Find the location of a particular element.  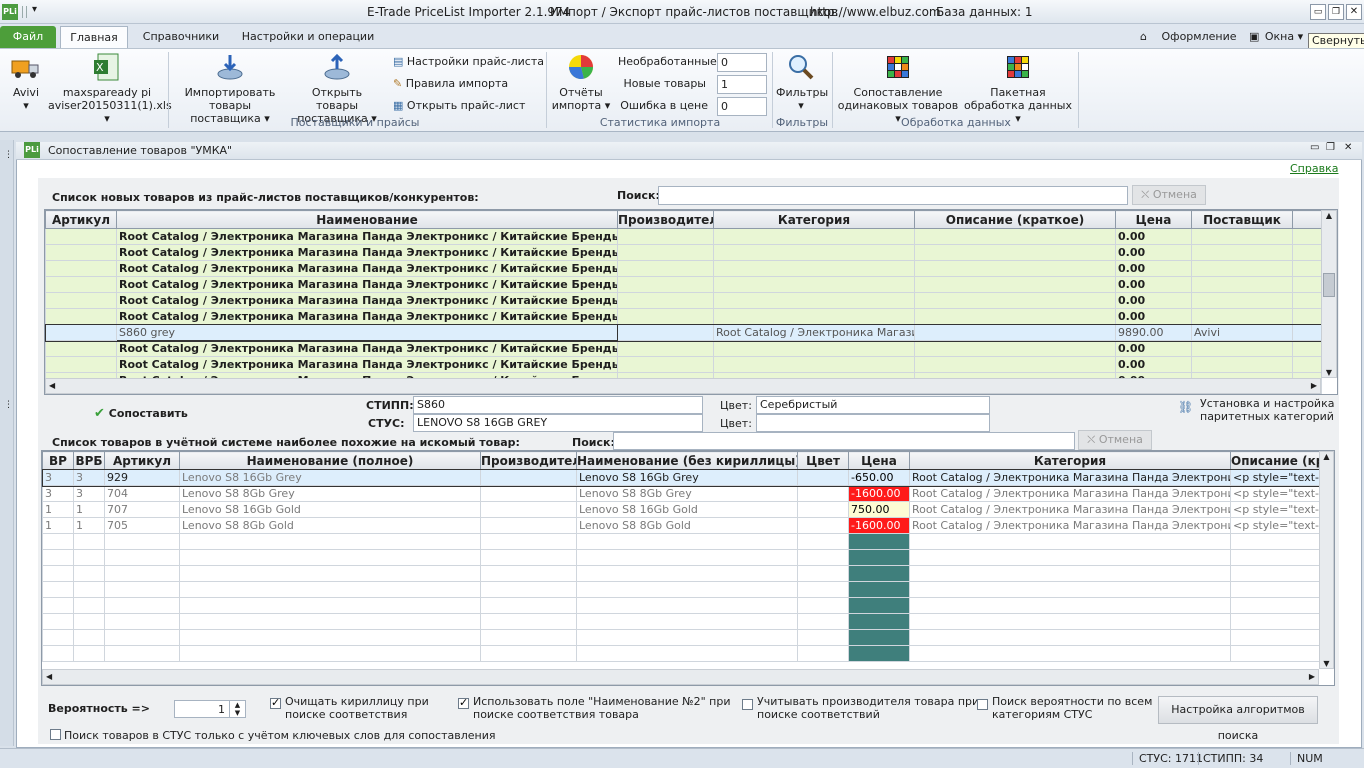

match-button: ✔ Сопоставить is located at coordinates (141, 413).